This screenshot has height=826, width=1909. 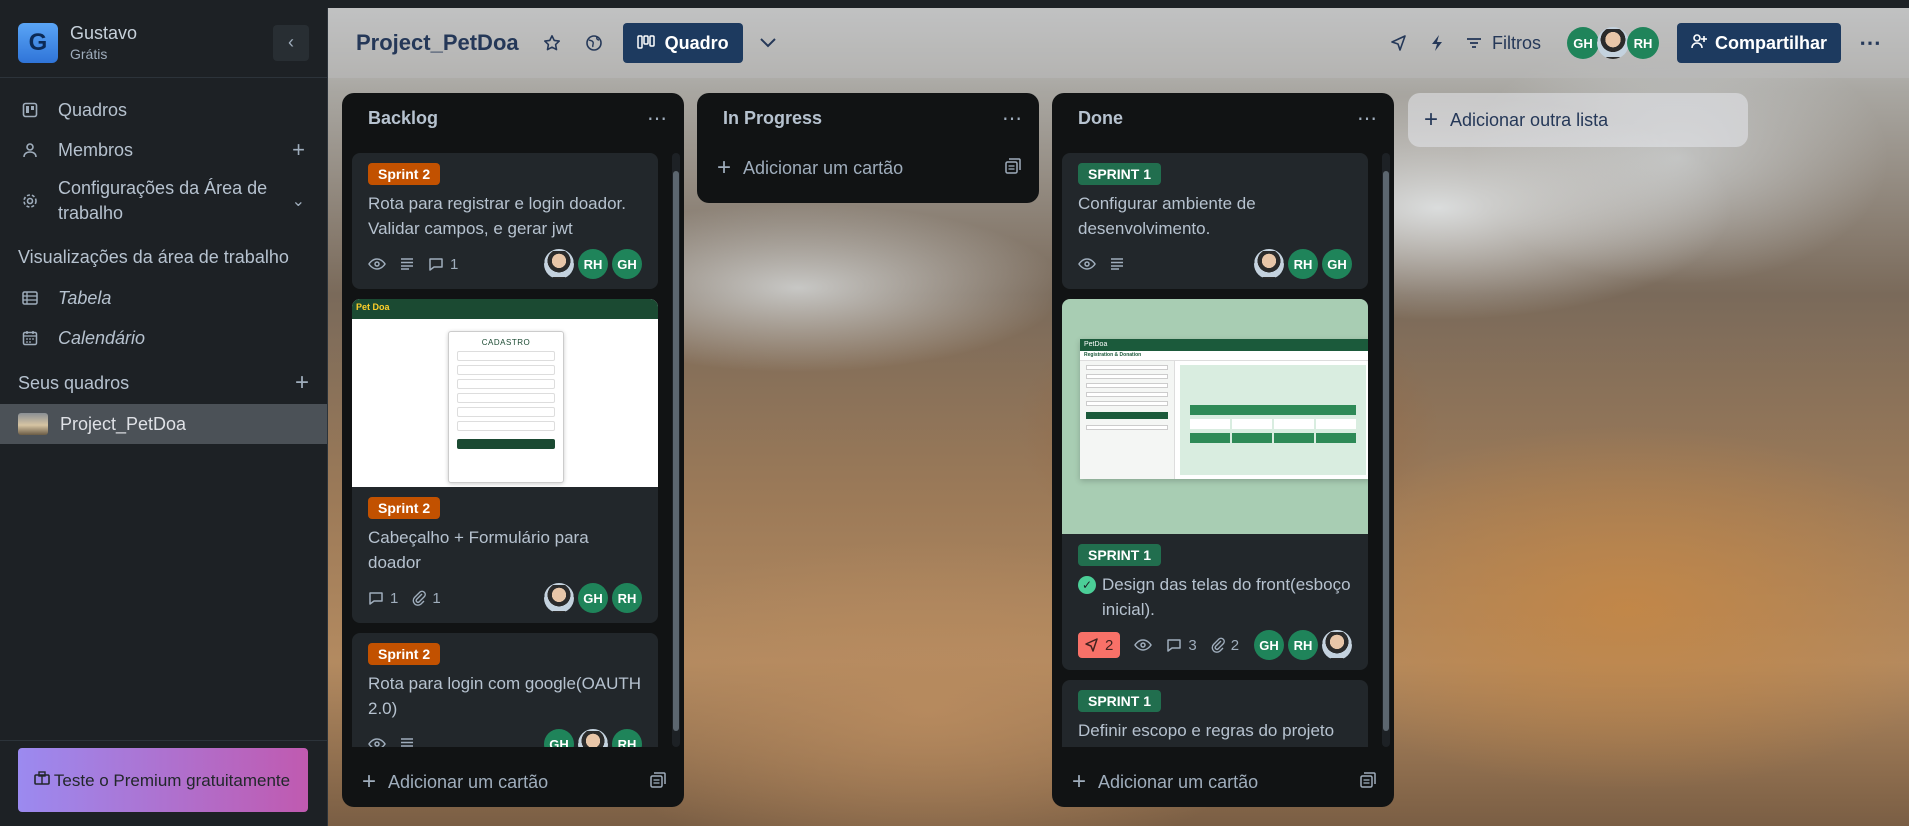 I want to click on collapse-sidebar-button: ‹, so click(x=291, y=42).